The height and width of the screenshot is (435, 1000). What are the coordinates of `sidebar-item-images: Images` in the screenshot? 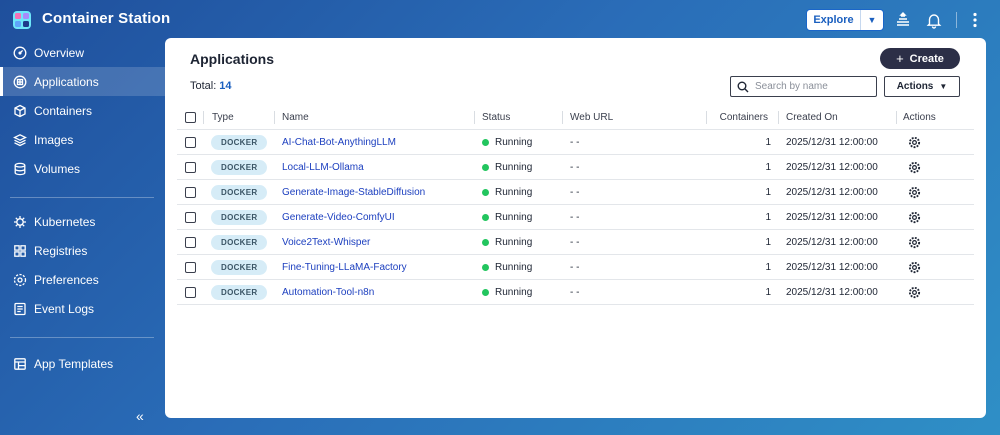 It's located at (82, 139).